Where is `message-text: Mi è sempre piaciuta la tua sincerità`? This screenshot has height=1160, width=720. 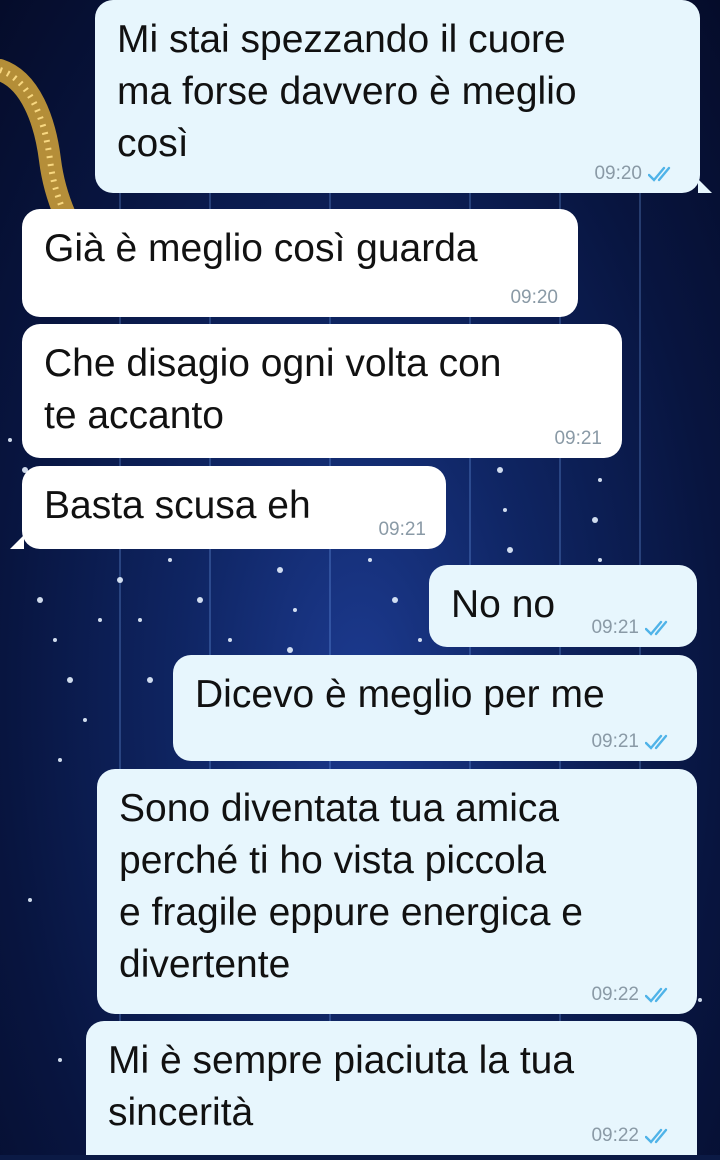
message-text: Mi è sempre piaciuta la tua sincerità is located at coordinates (341, 1086).